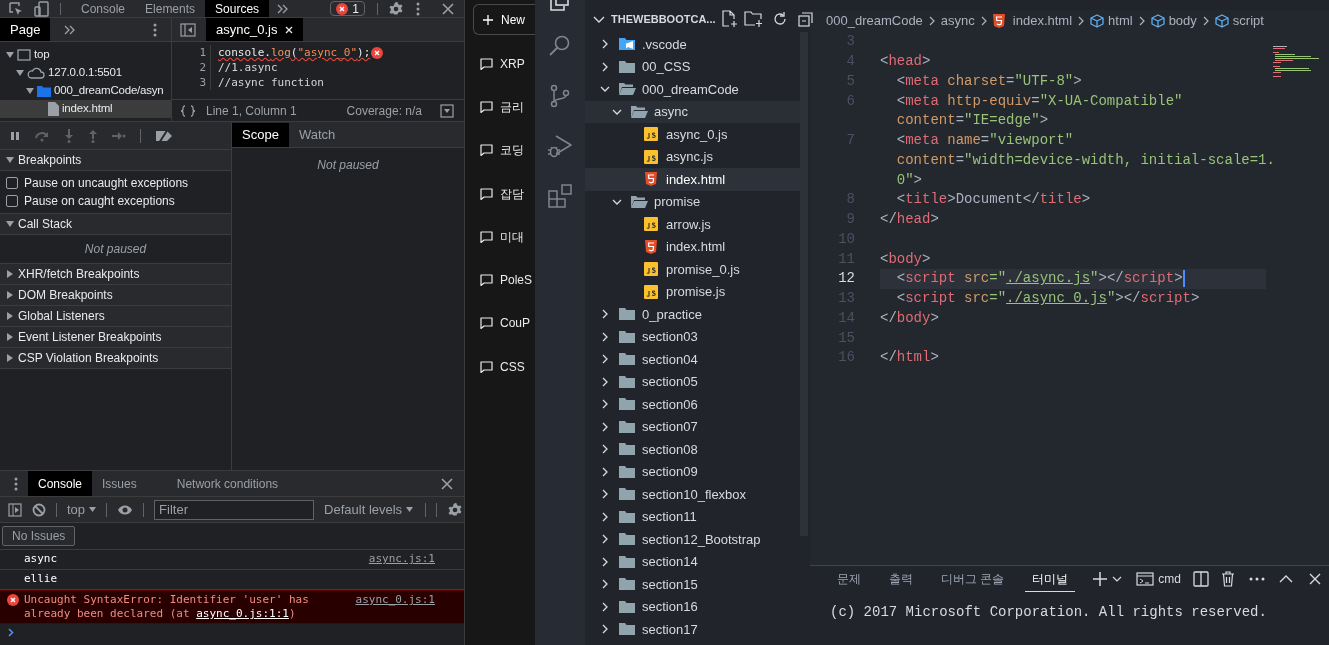 The width and height of the screenshot is (1329, 645). Describe the element at coordinates (560, 196) in the screenshot. I see `extensions-icon` at that location.